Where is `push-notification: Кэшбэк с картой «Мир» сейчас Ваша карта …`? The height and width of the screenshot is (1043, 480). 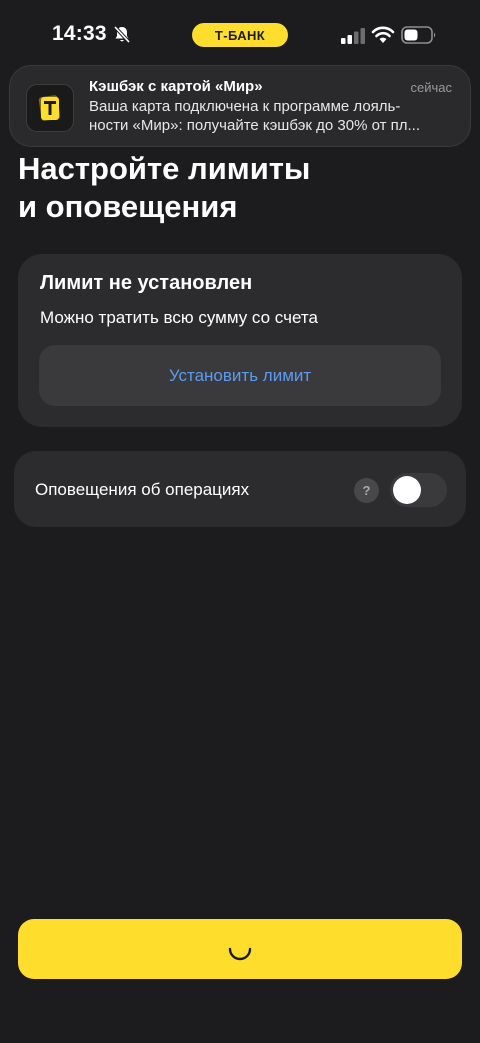
push-notification: Кэшбэк с картой «Мир» сейчас Ваша карта … is located at coordinates (240, 106).